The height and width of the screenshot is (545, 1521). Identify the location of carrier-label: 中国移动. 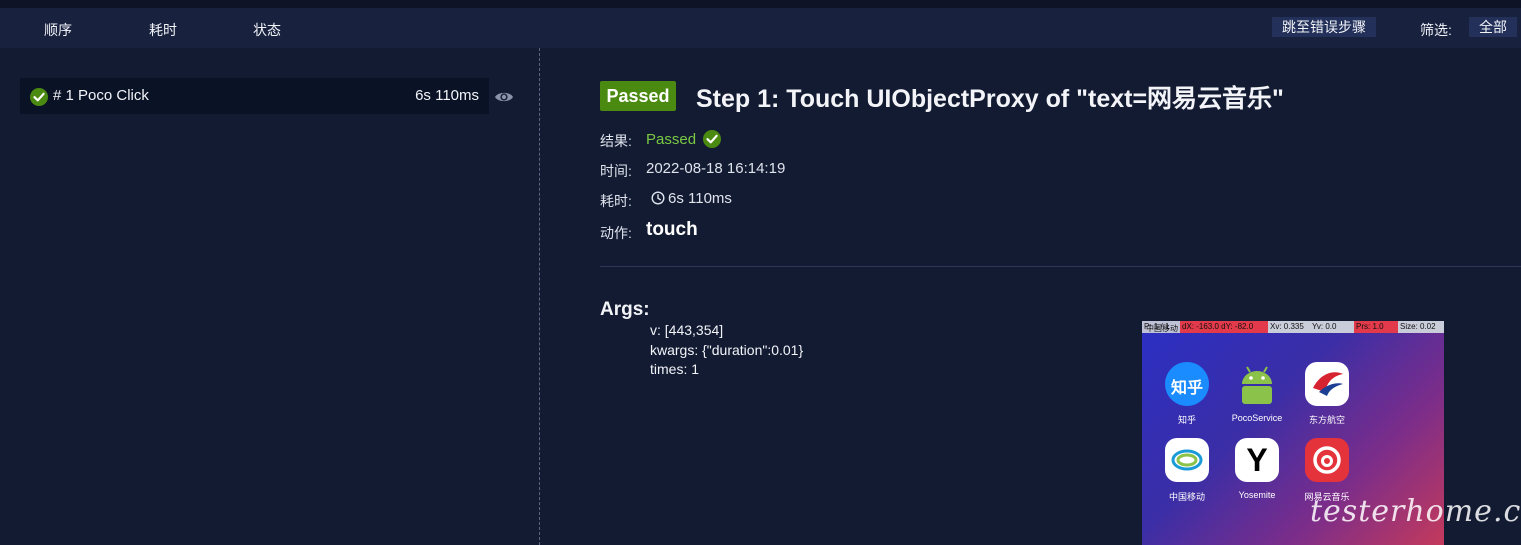
(1162, 328).